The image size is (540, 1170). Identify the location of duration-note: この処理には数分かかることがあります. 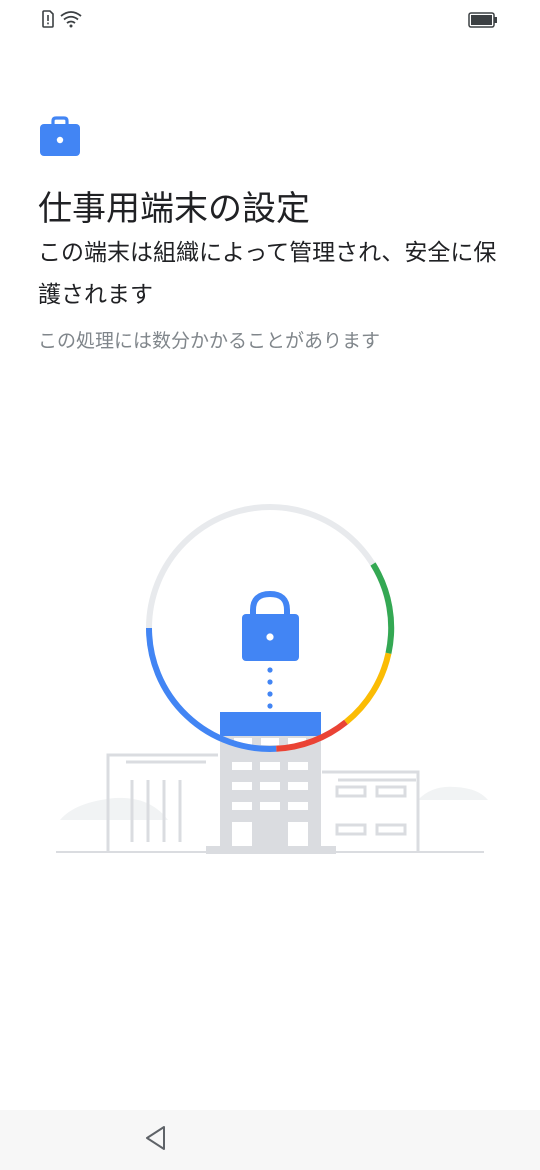
(209, 341).